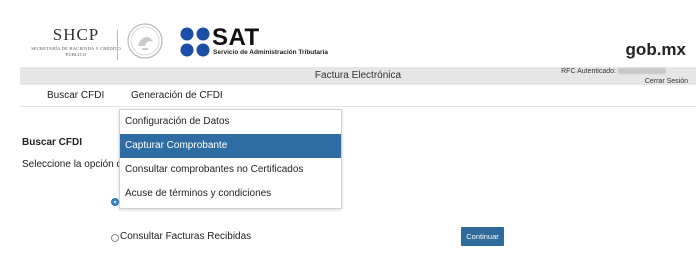 This screenshot has height=275, width=696. Describe the element at coordinates (115, 238) in the screenshot. I see `radio-consultar-recibidas` at that location.